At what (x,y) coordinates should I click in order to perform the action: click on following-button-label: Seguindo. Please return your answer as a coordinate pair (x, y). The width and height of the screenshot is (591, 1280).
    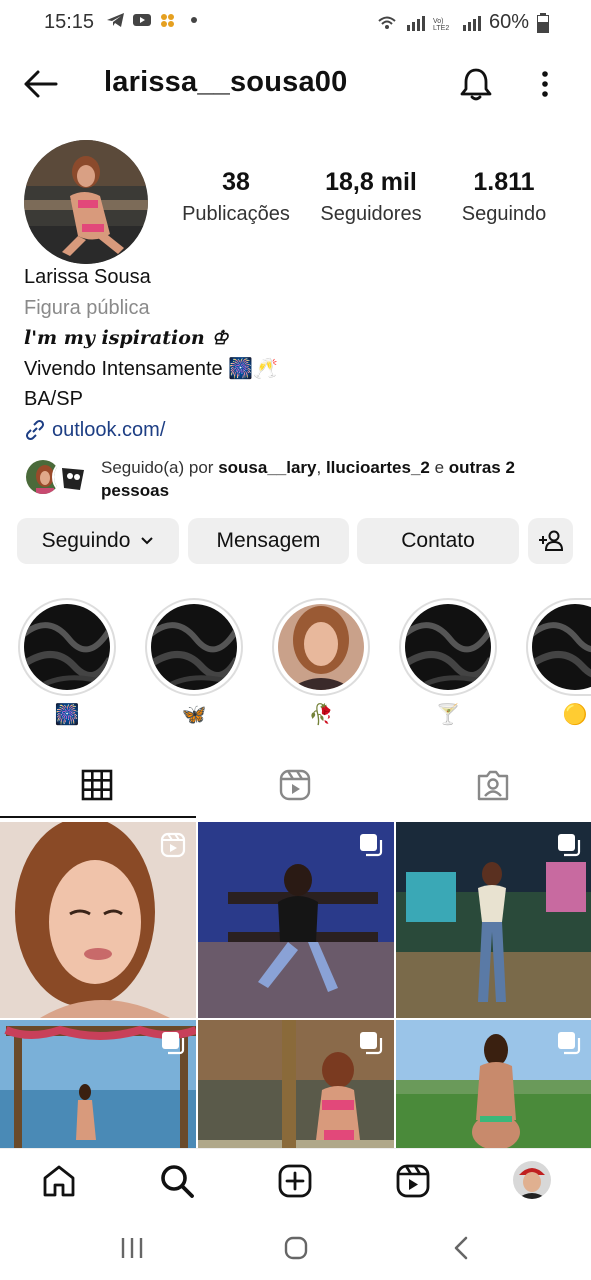
    Looking at the image, I should click on (86, 540).